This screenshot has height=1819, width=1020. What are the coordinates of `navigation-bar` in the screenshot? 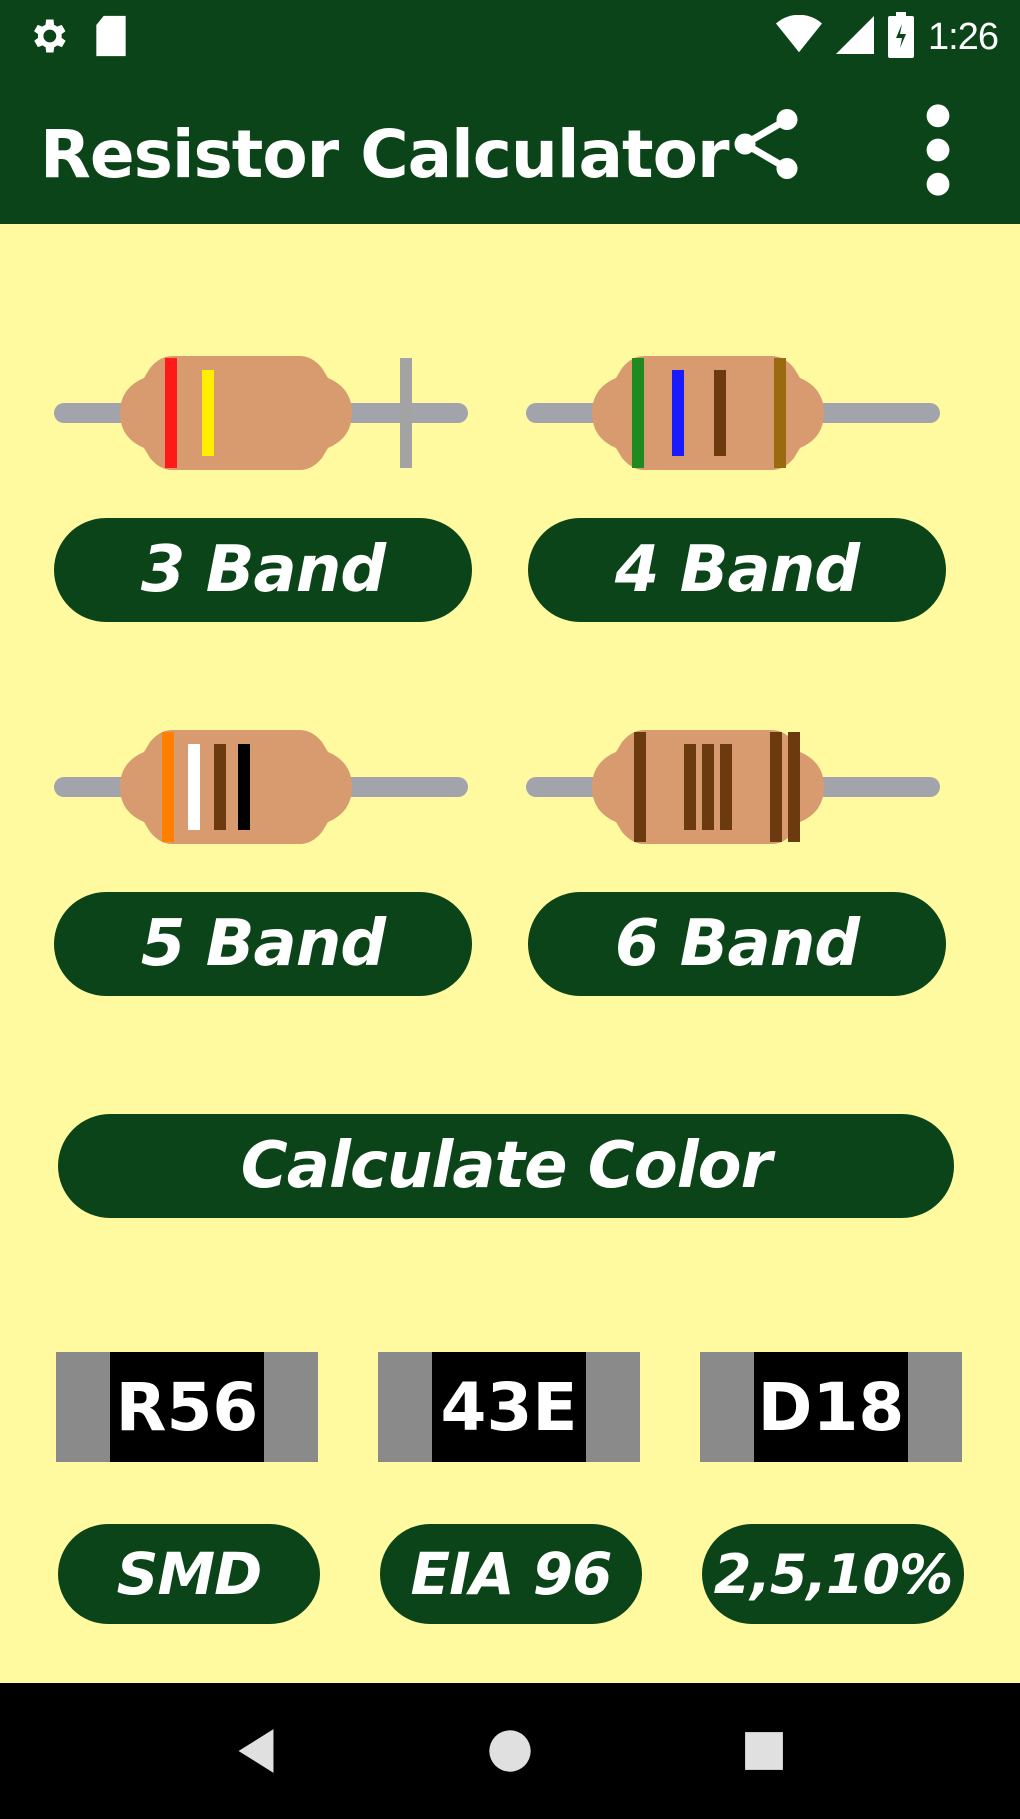 It's located at (510, 1751).